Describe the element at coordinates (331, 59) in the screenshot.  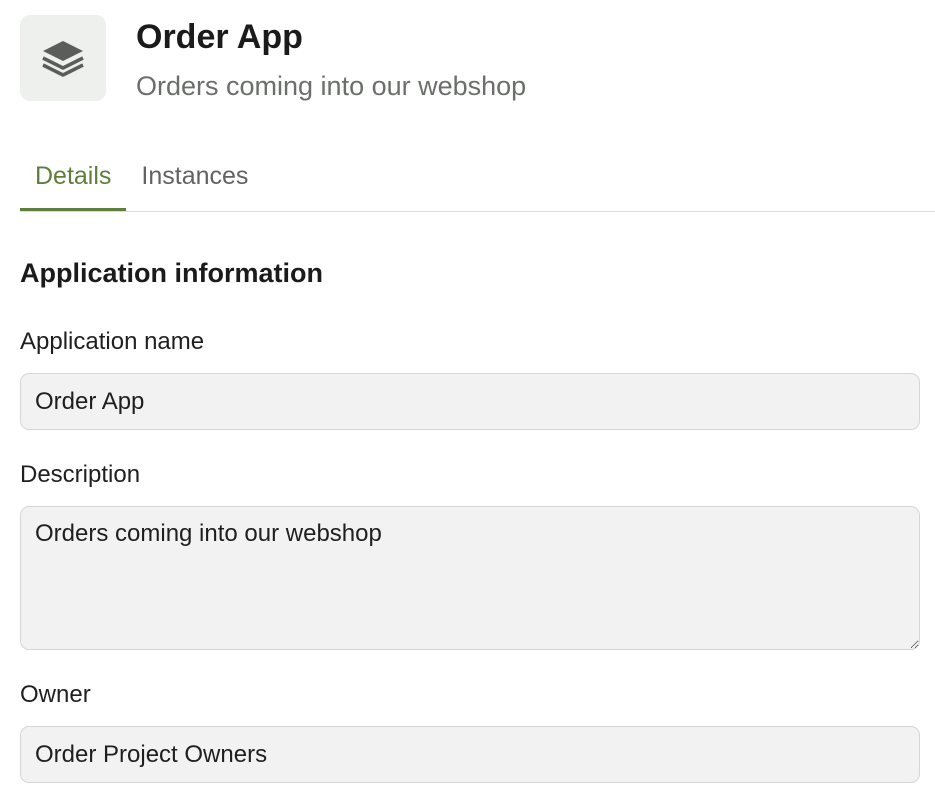
I see `header-text: Order App Orders coming into our webshop` at that location.